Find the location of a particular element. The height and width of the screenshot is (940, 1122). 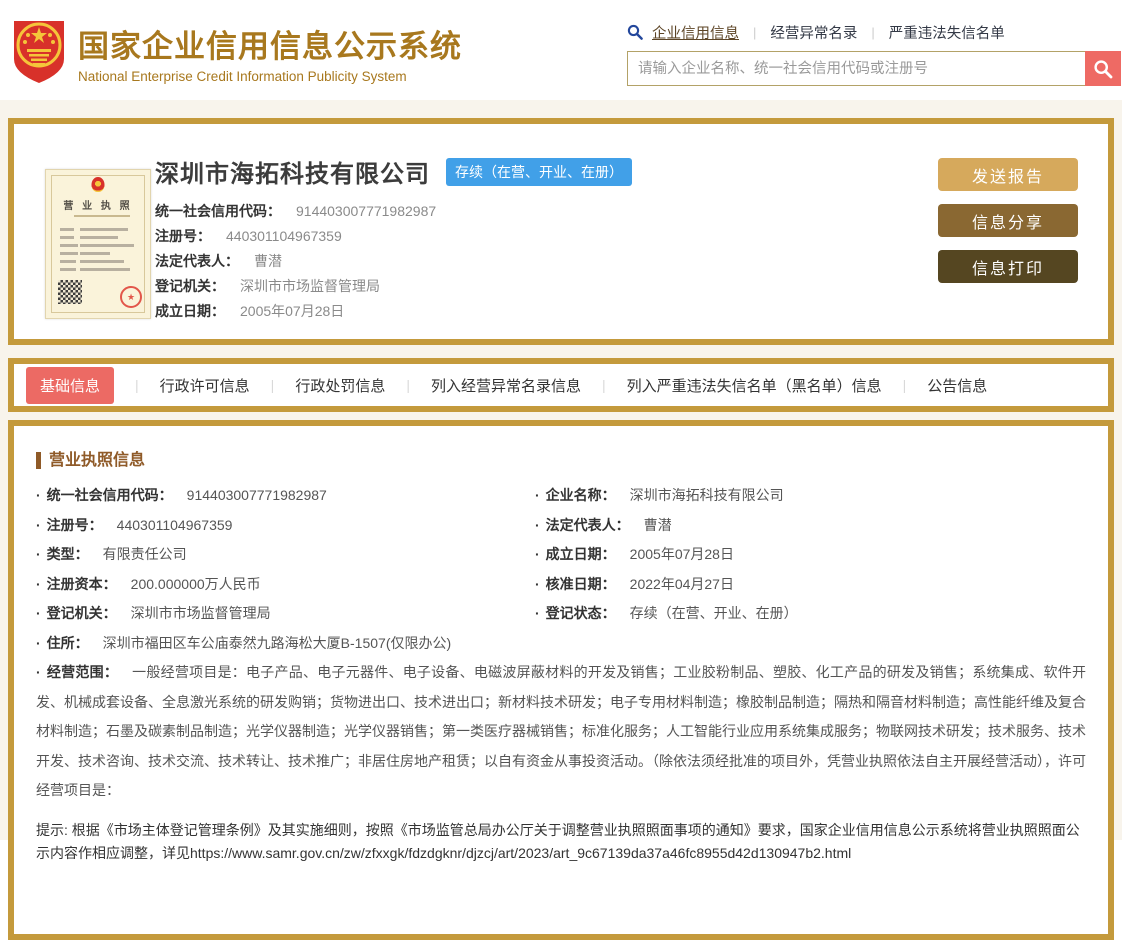

share-info-button: 信息分享 is located at coordinates (1008, 220).